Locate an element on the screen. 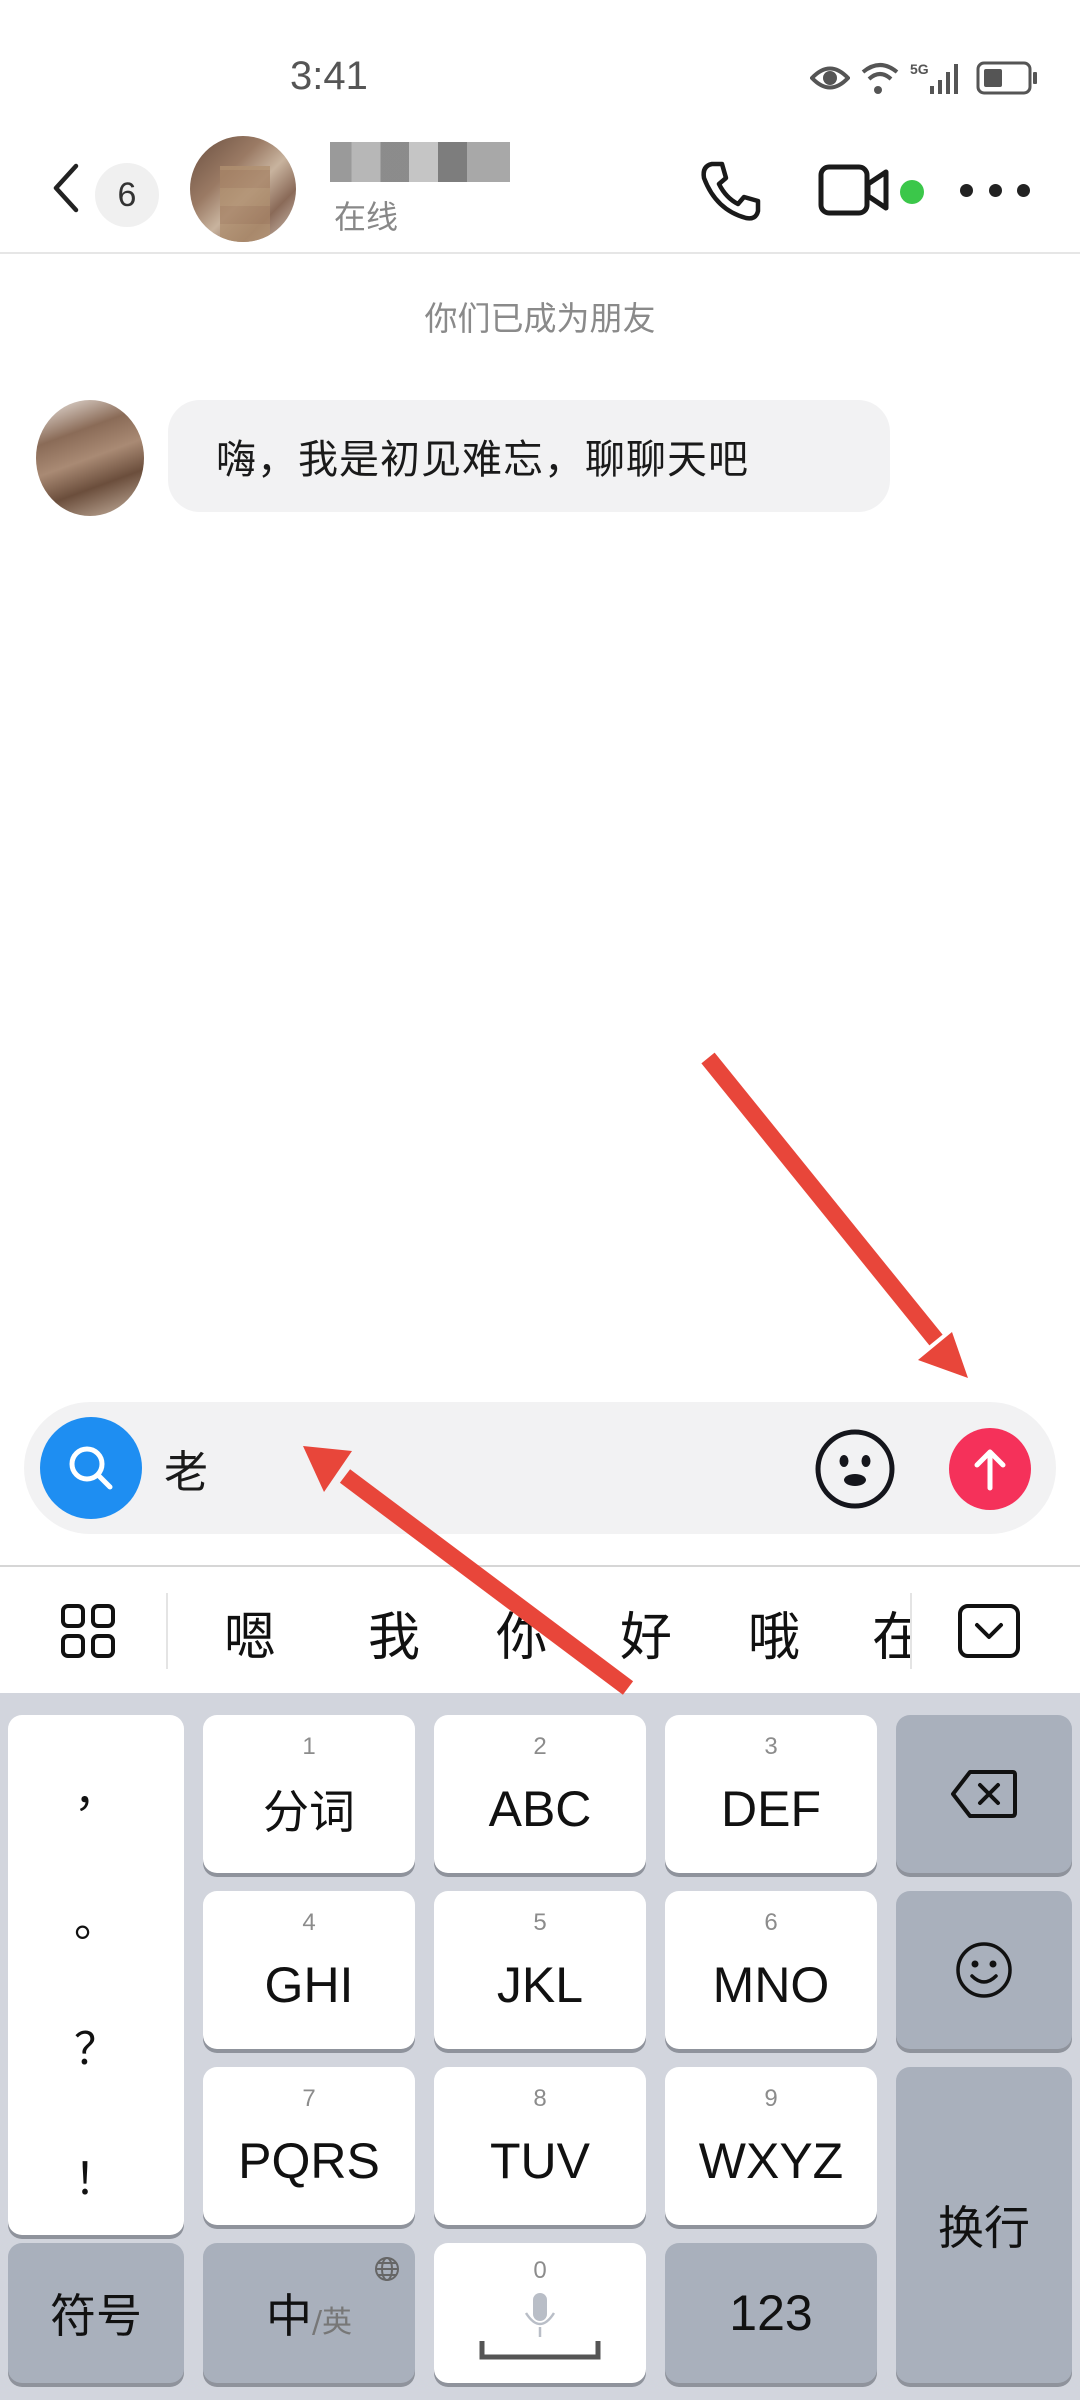  online-indicator is located at coordinates (912, 192).